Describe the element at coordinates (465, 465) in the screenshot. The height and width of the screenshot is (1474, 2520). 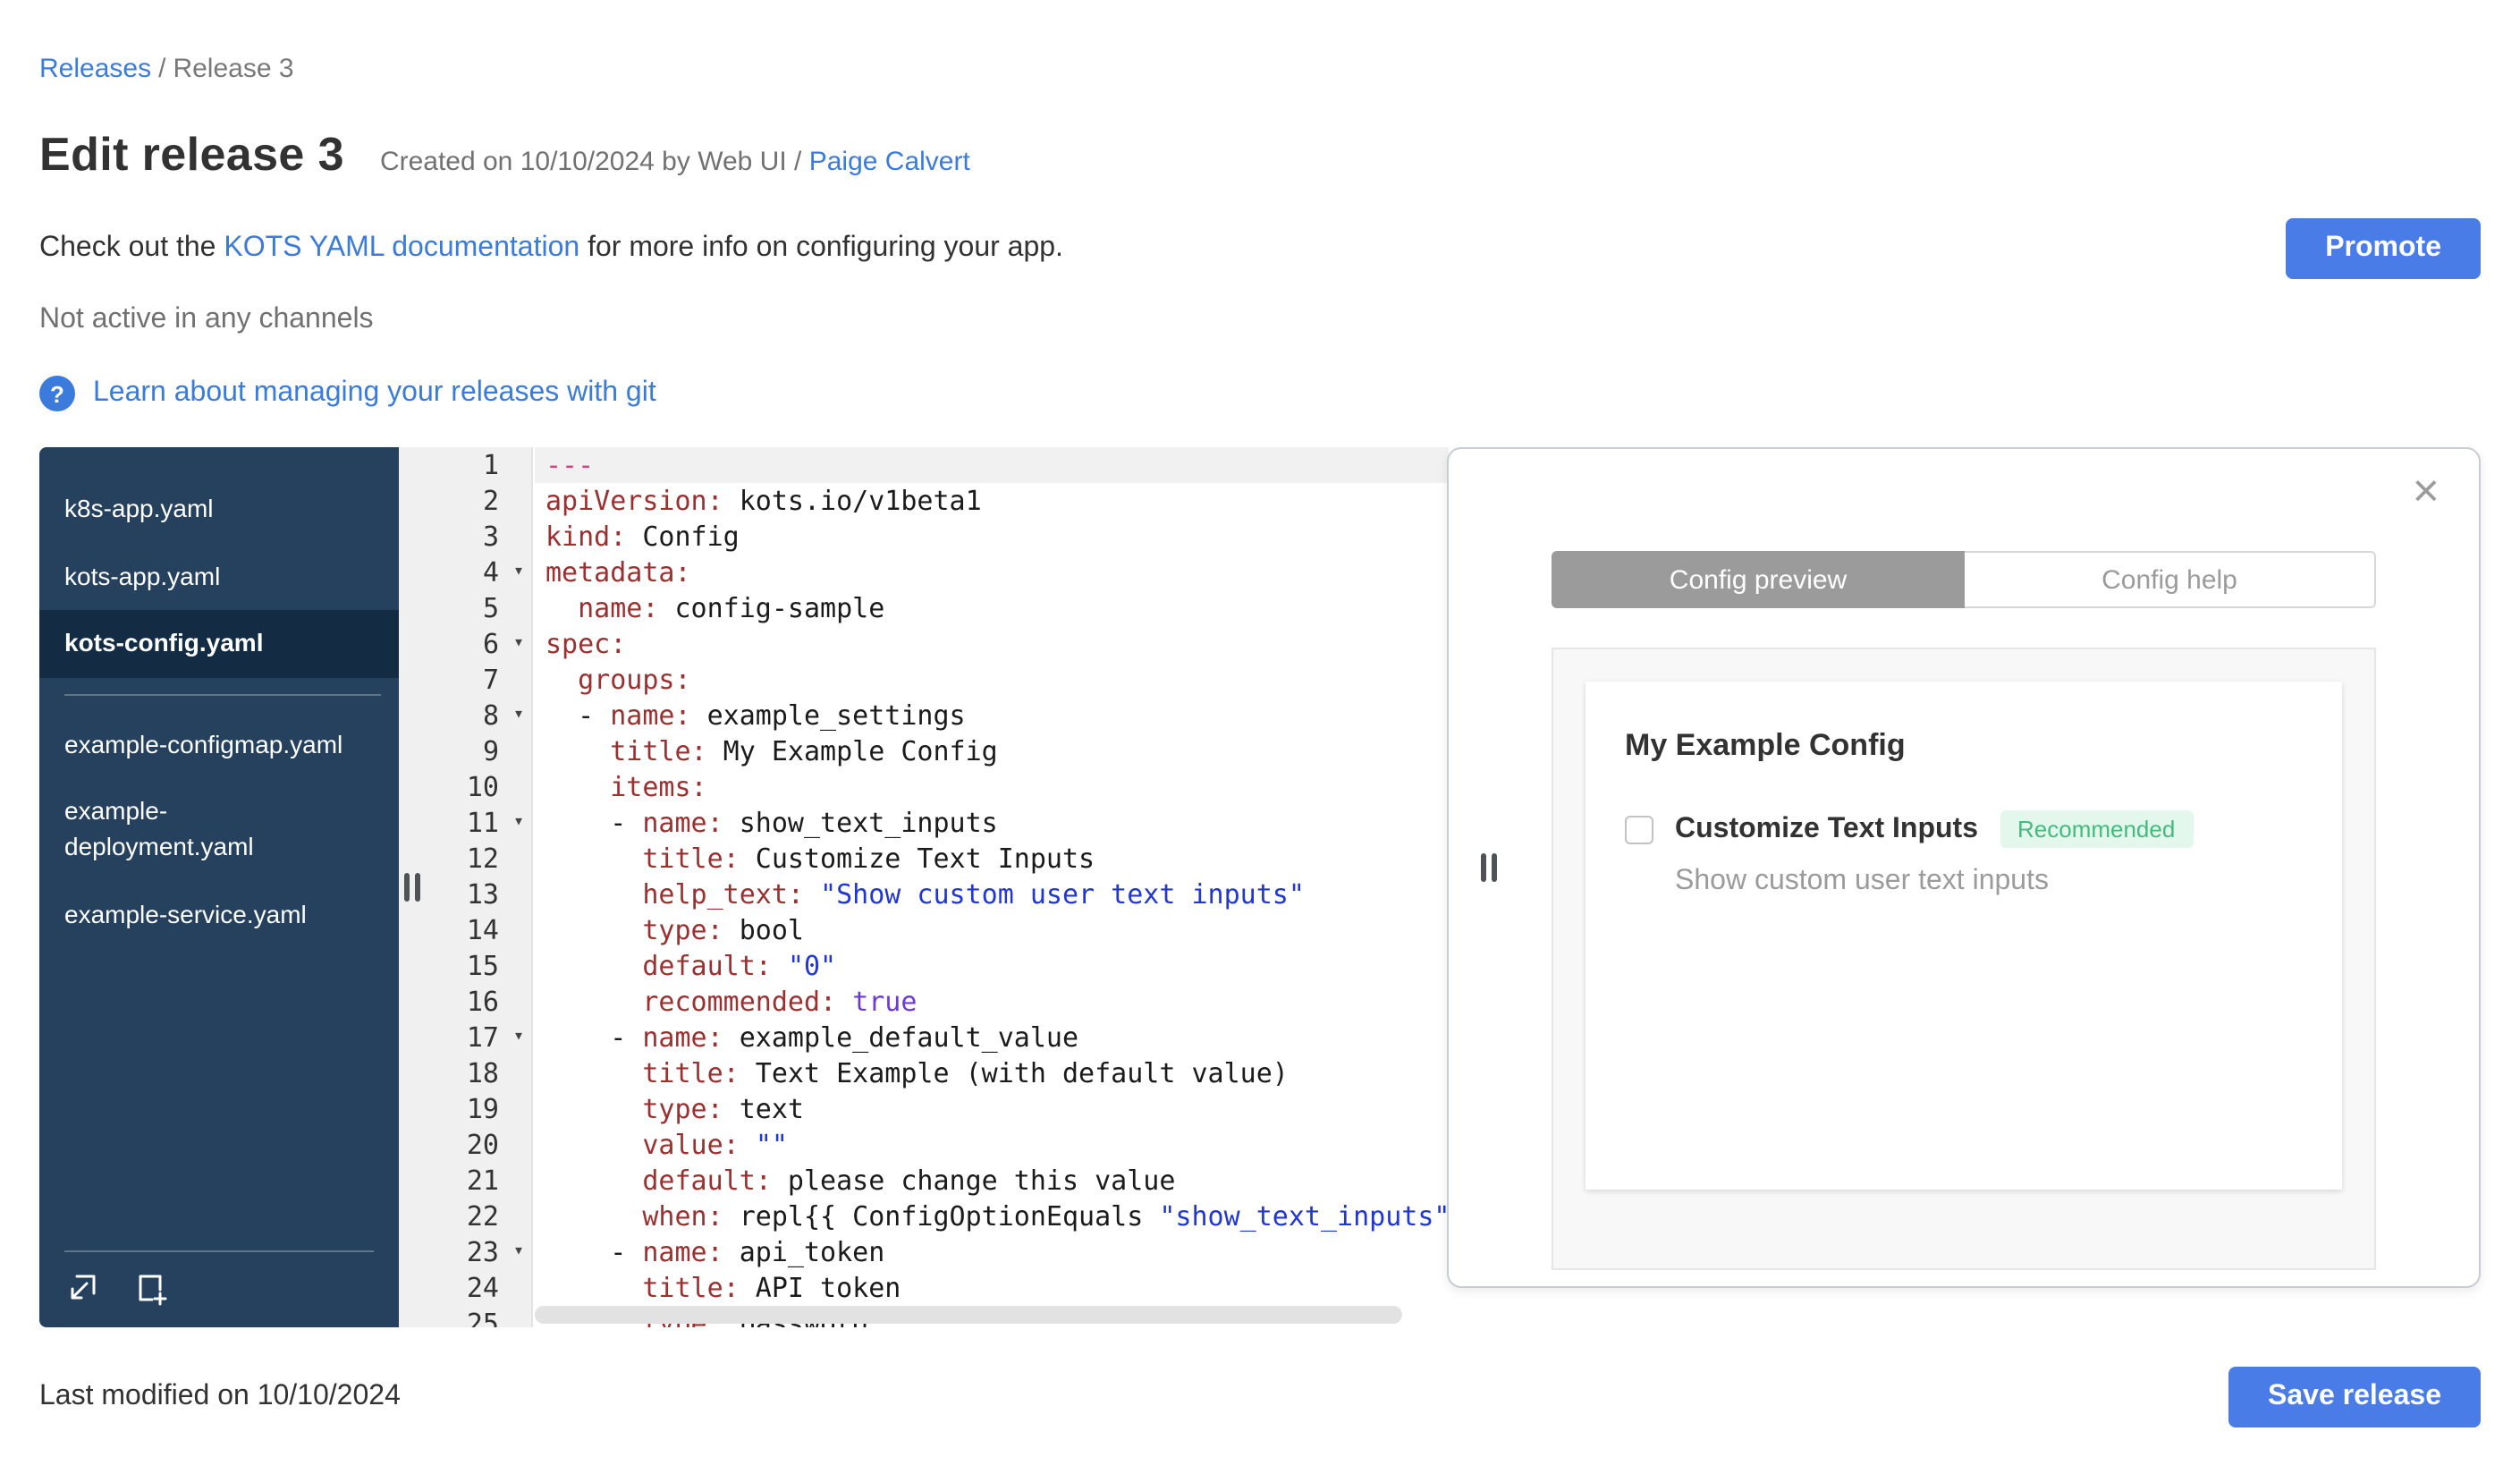
I see `gutter-line-number: 1` at that location.